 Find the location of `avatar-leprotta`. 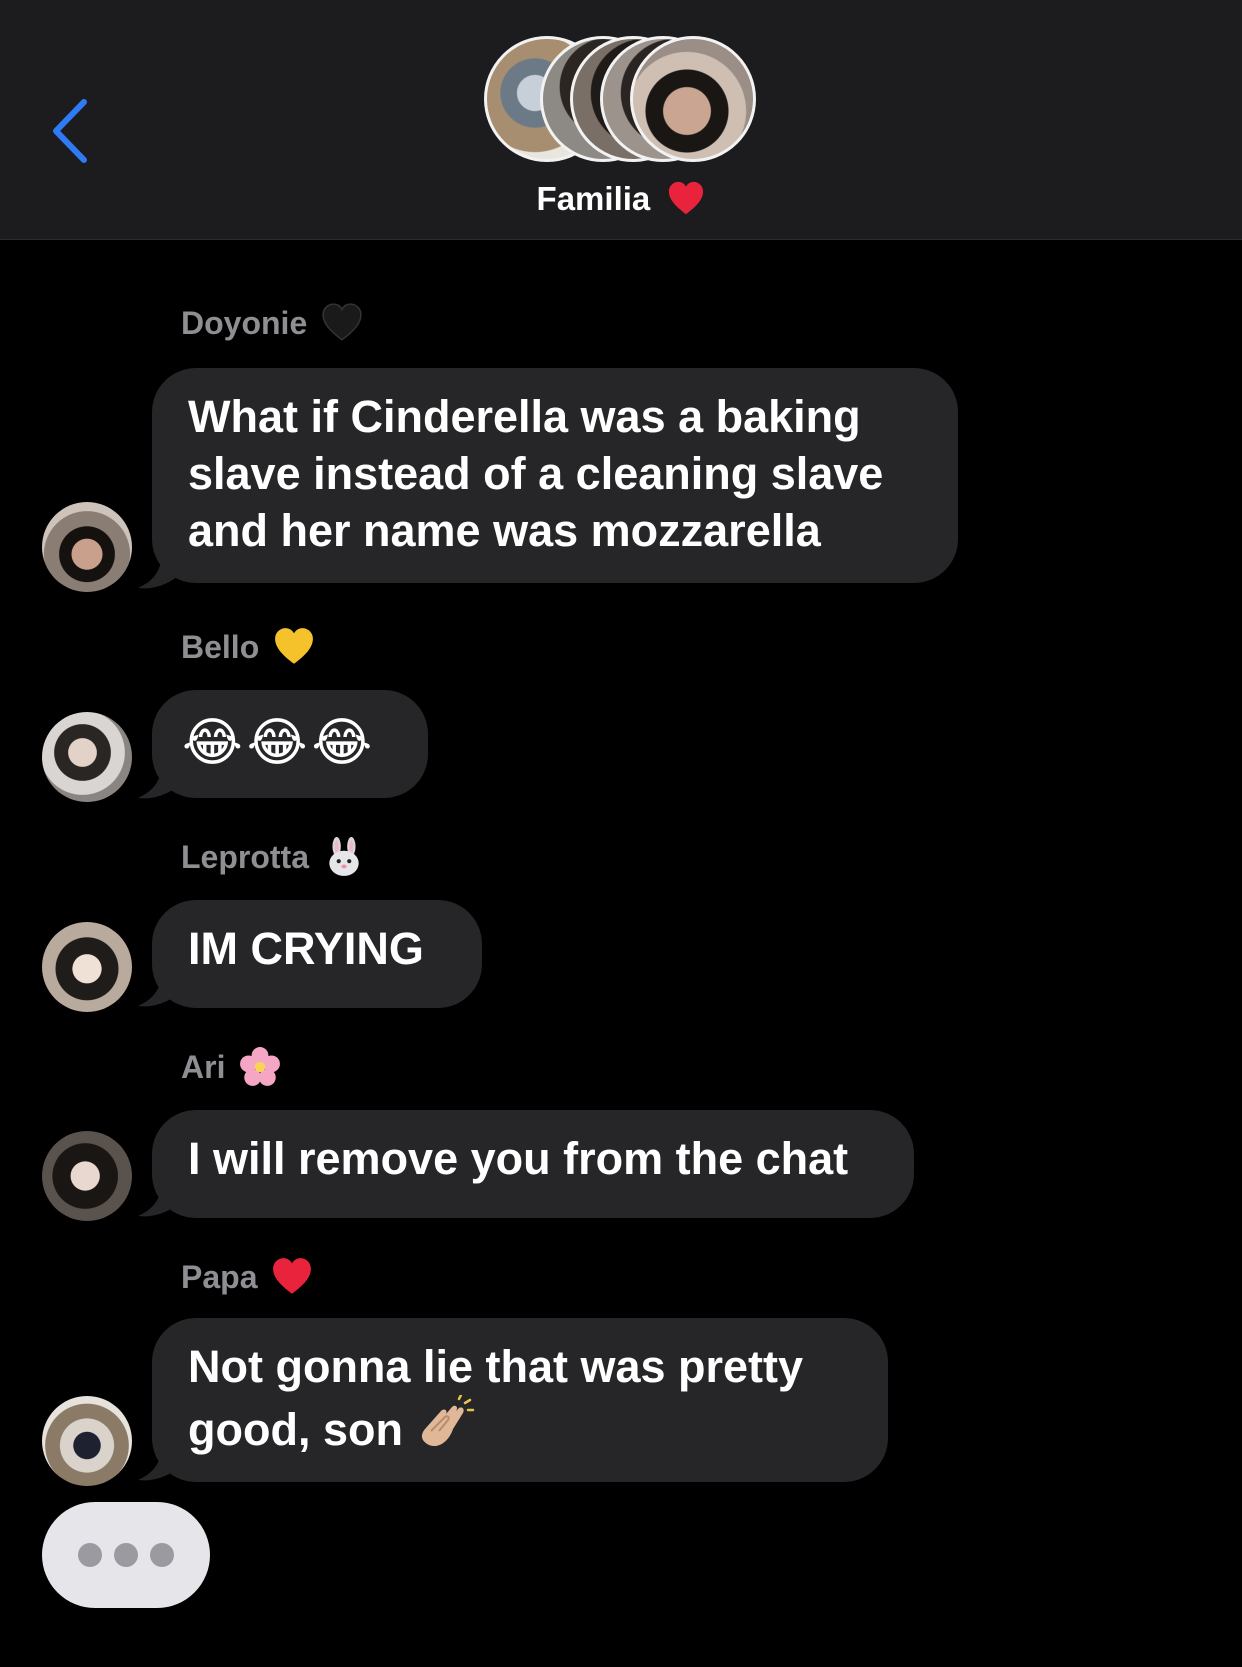

avatar-leprotta is located at coordinates (87, 967).